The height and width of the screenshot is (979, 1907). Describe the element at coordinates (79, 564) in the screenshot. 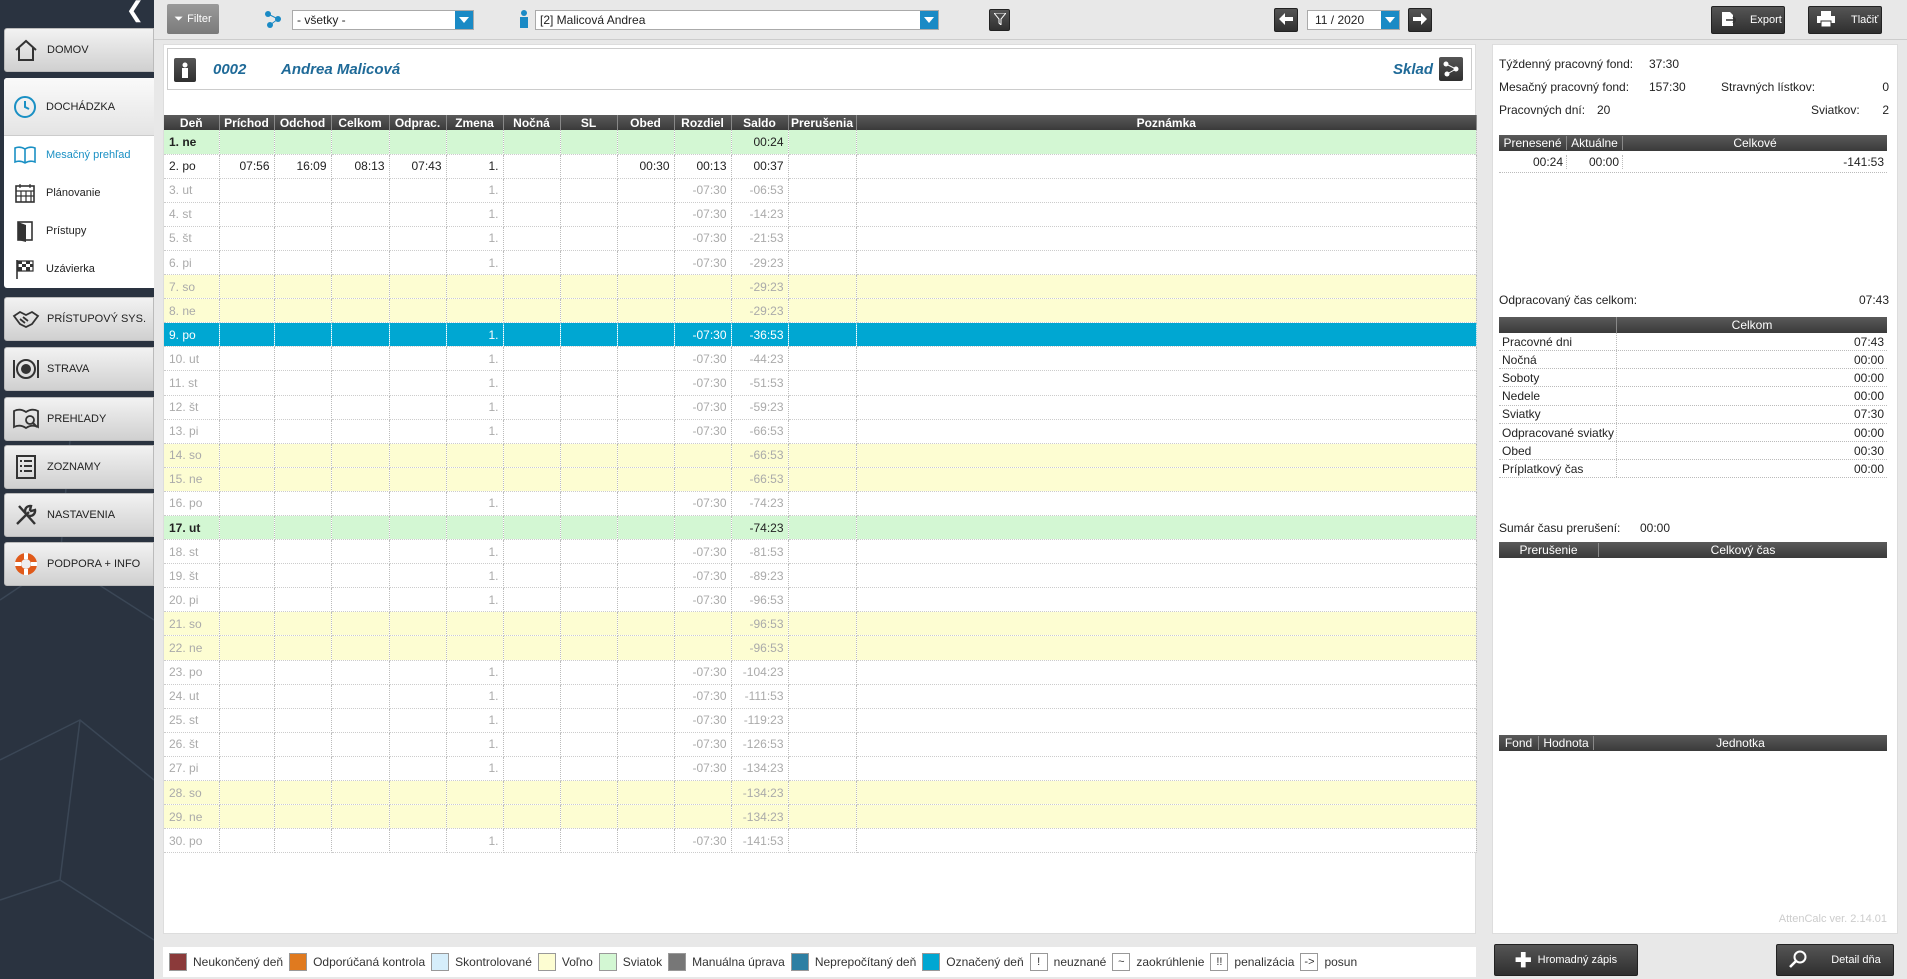

I see `nav-podpora-info: PODPORA + INFO` at that location.